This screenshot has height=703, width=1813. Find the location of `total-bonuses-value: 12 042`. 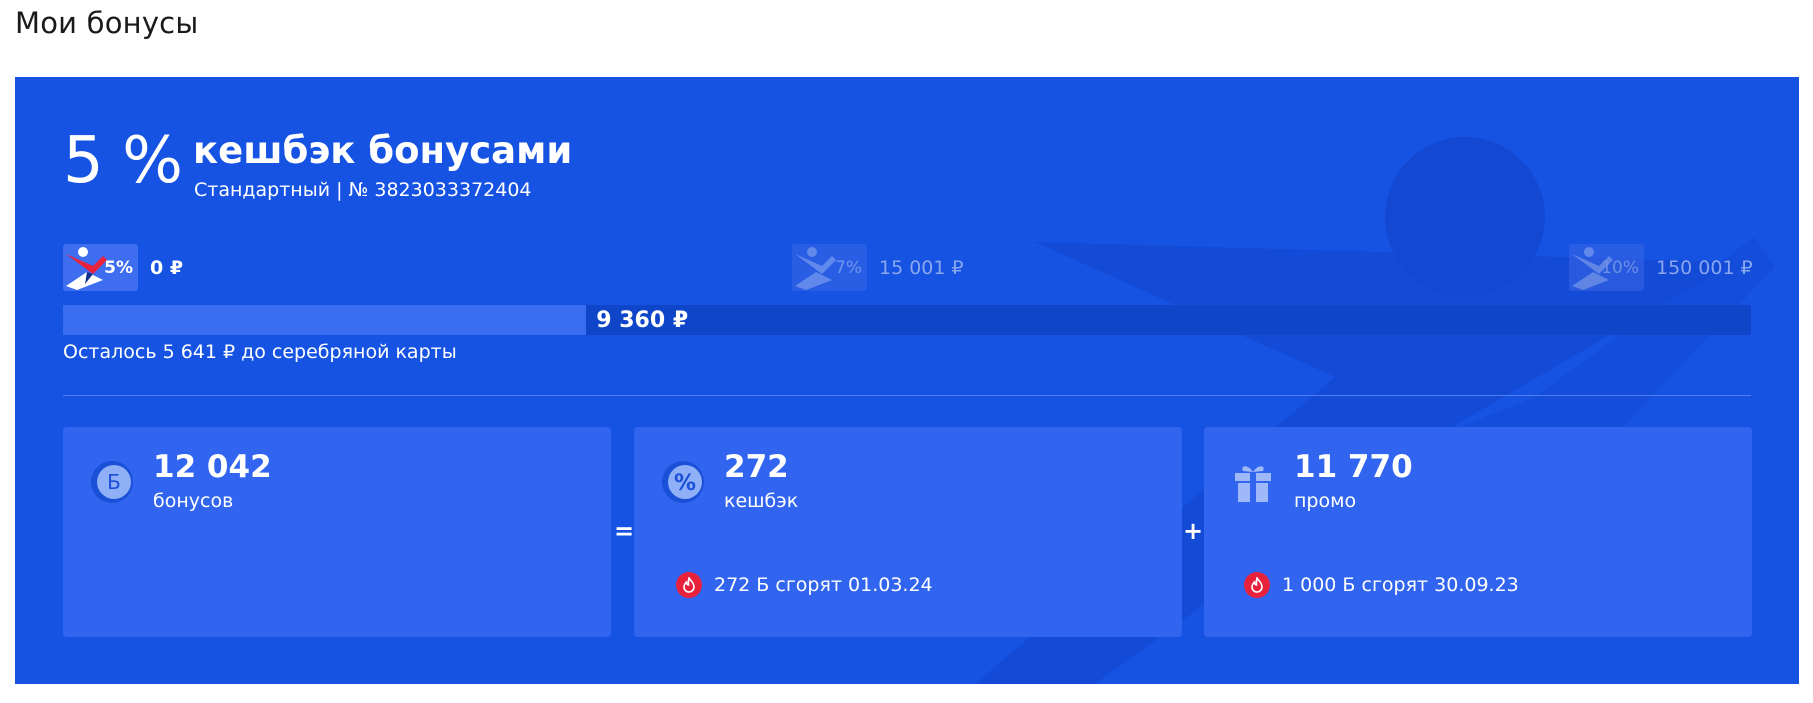

total-bonuses-value: 12 042 is located at coordinates (212, 467).